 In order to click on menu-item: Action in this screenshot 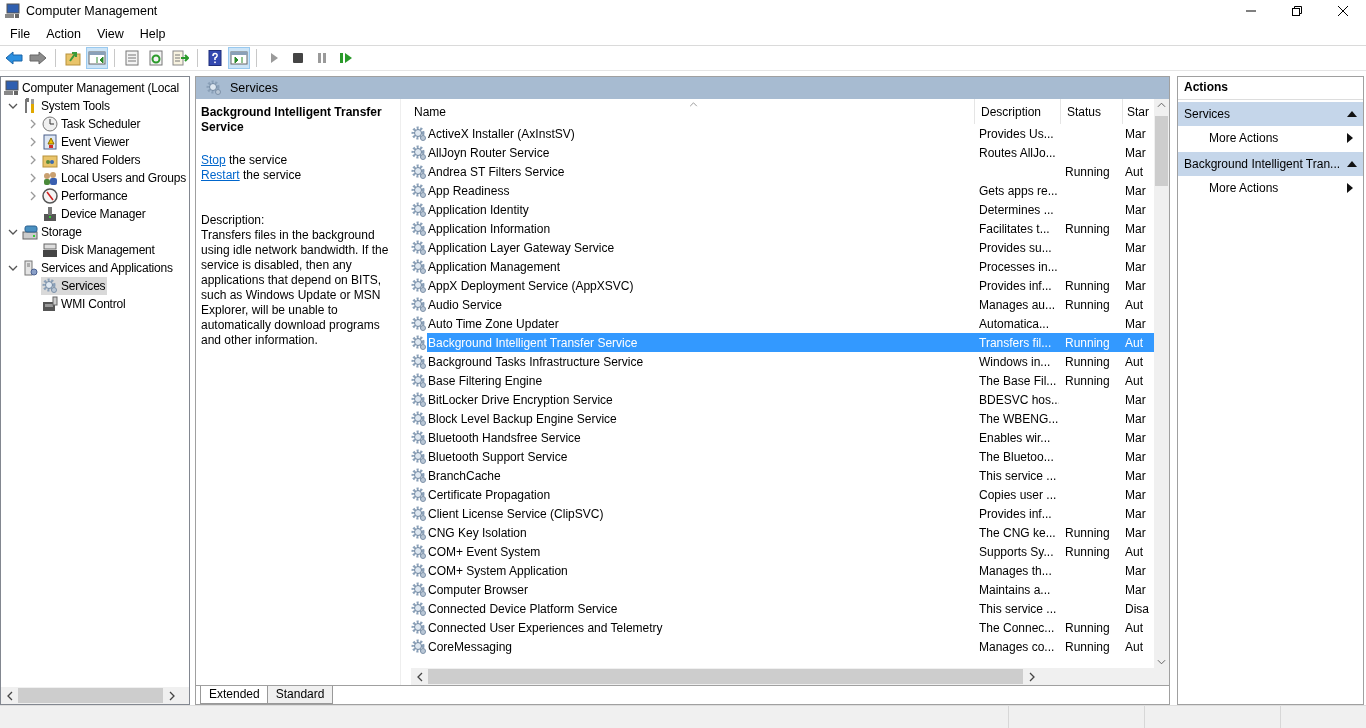, I will do `click(63, 33)`.